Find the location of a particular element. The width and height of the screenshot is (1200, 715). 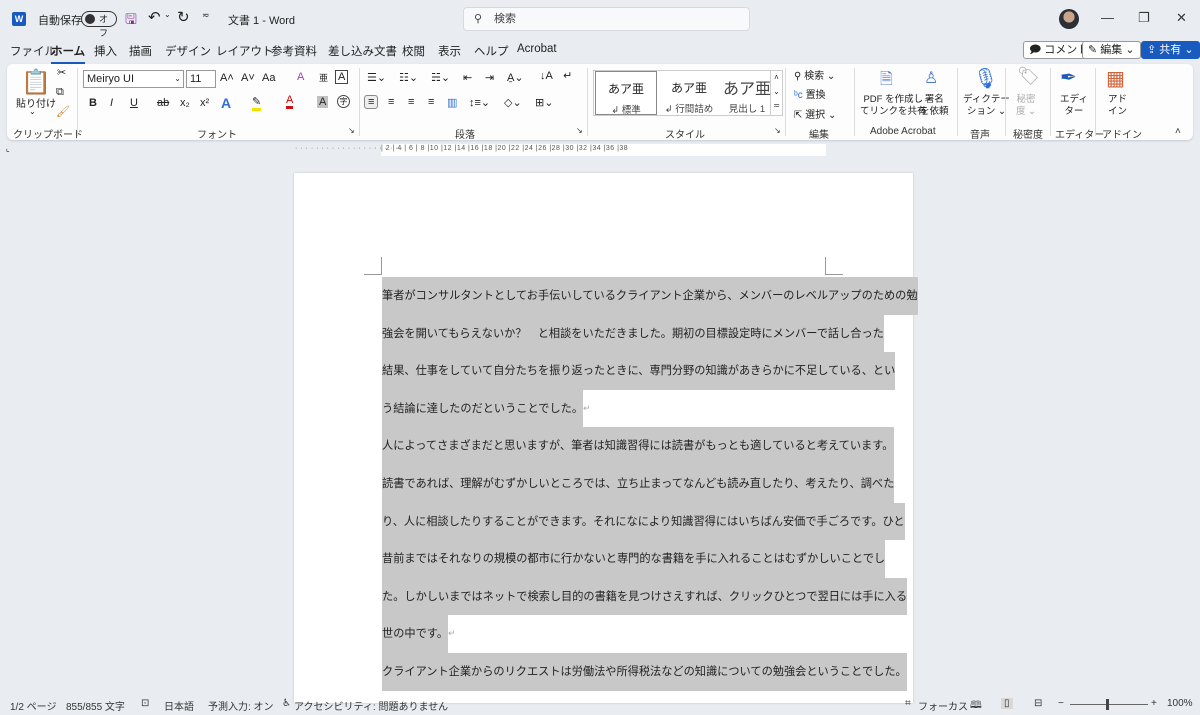

clear-formatting-icon: A is located at coordinates (300, 77).